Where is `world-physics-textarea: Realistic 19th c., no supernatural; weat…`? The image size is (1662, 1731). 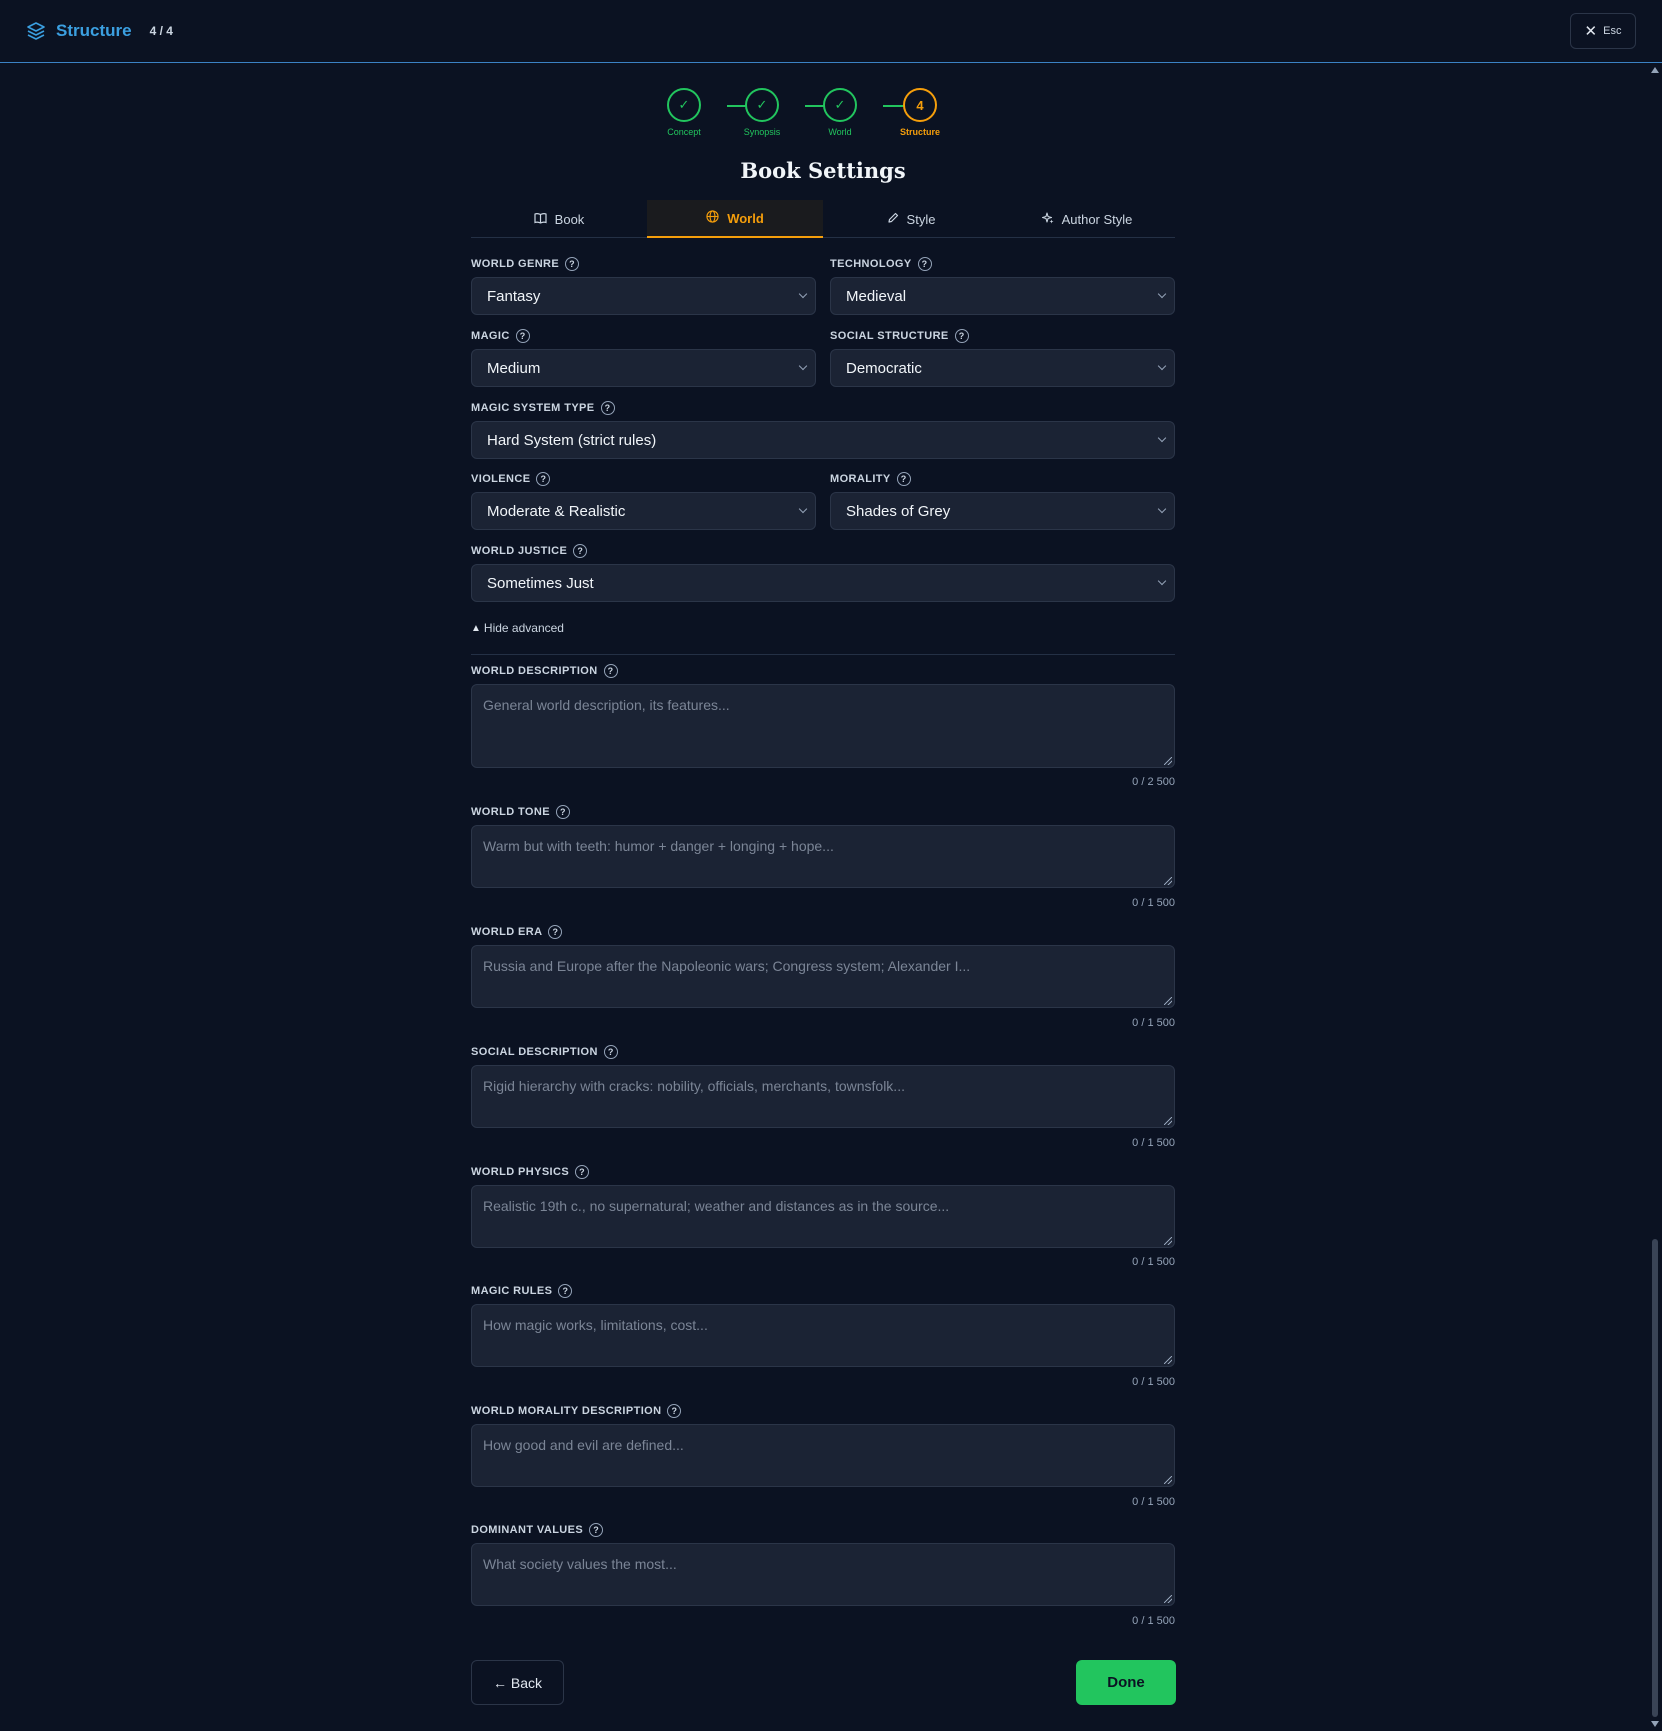
world-physics-textarea: Realistic 19th c., no supernatural; weat… is located at coordinates (823, 1216).